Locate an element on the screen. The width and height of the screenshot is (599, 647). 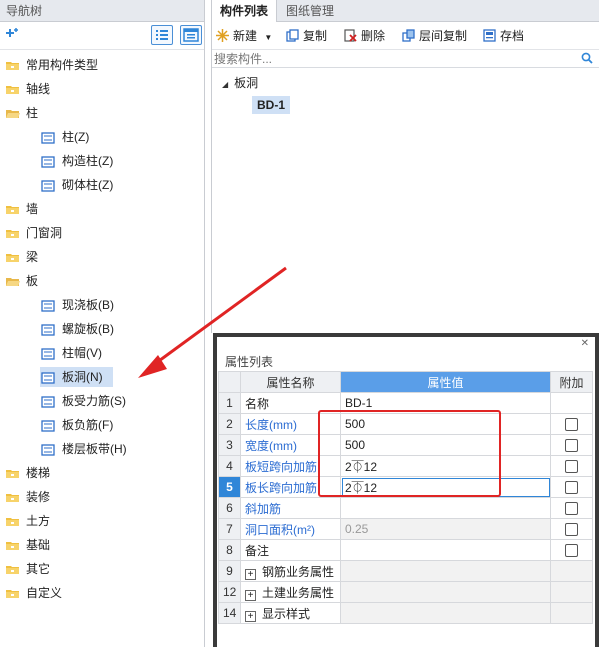
tree-folder-item: 梁 is located at coordinates (22, 257).